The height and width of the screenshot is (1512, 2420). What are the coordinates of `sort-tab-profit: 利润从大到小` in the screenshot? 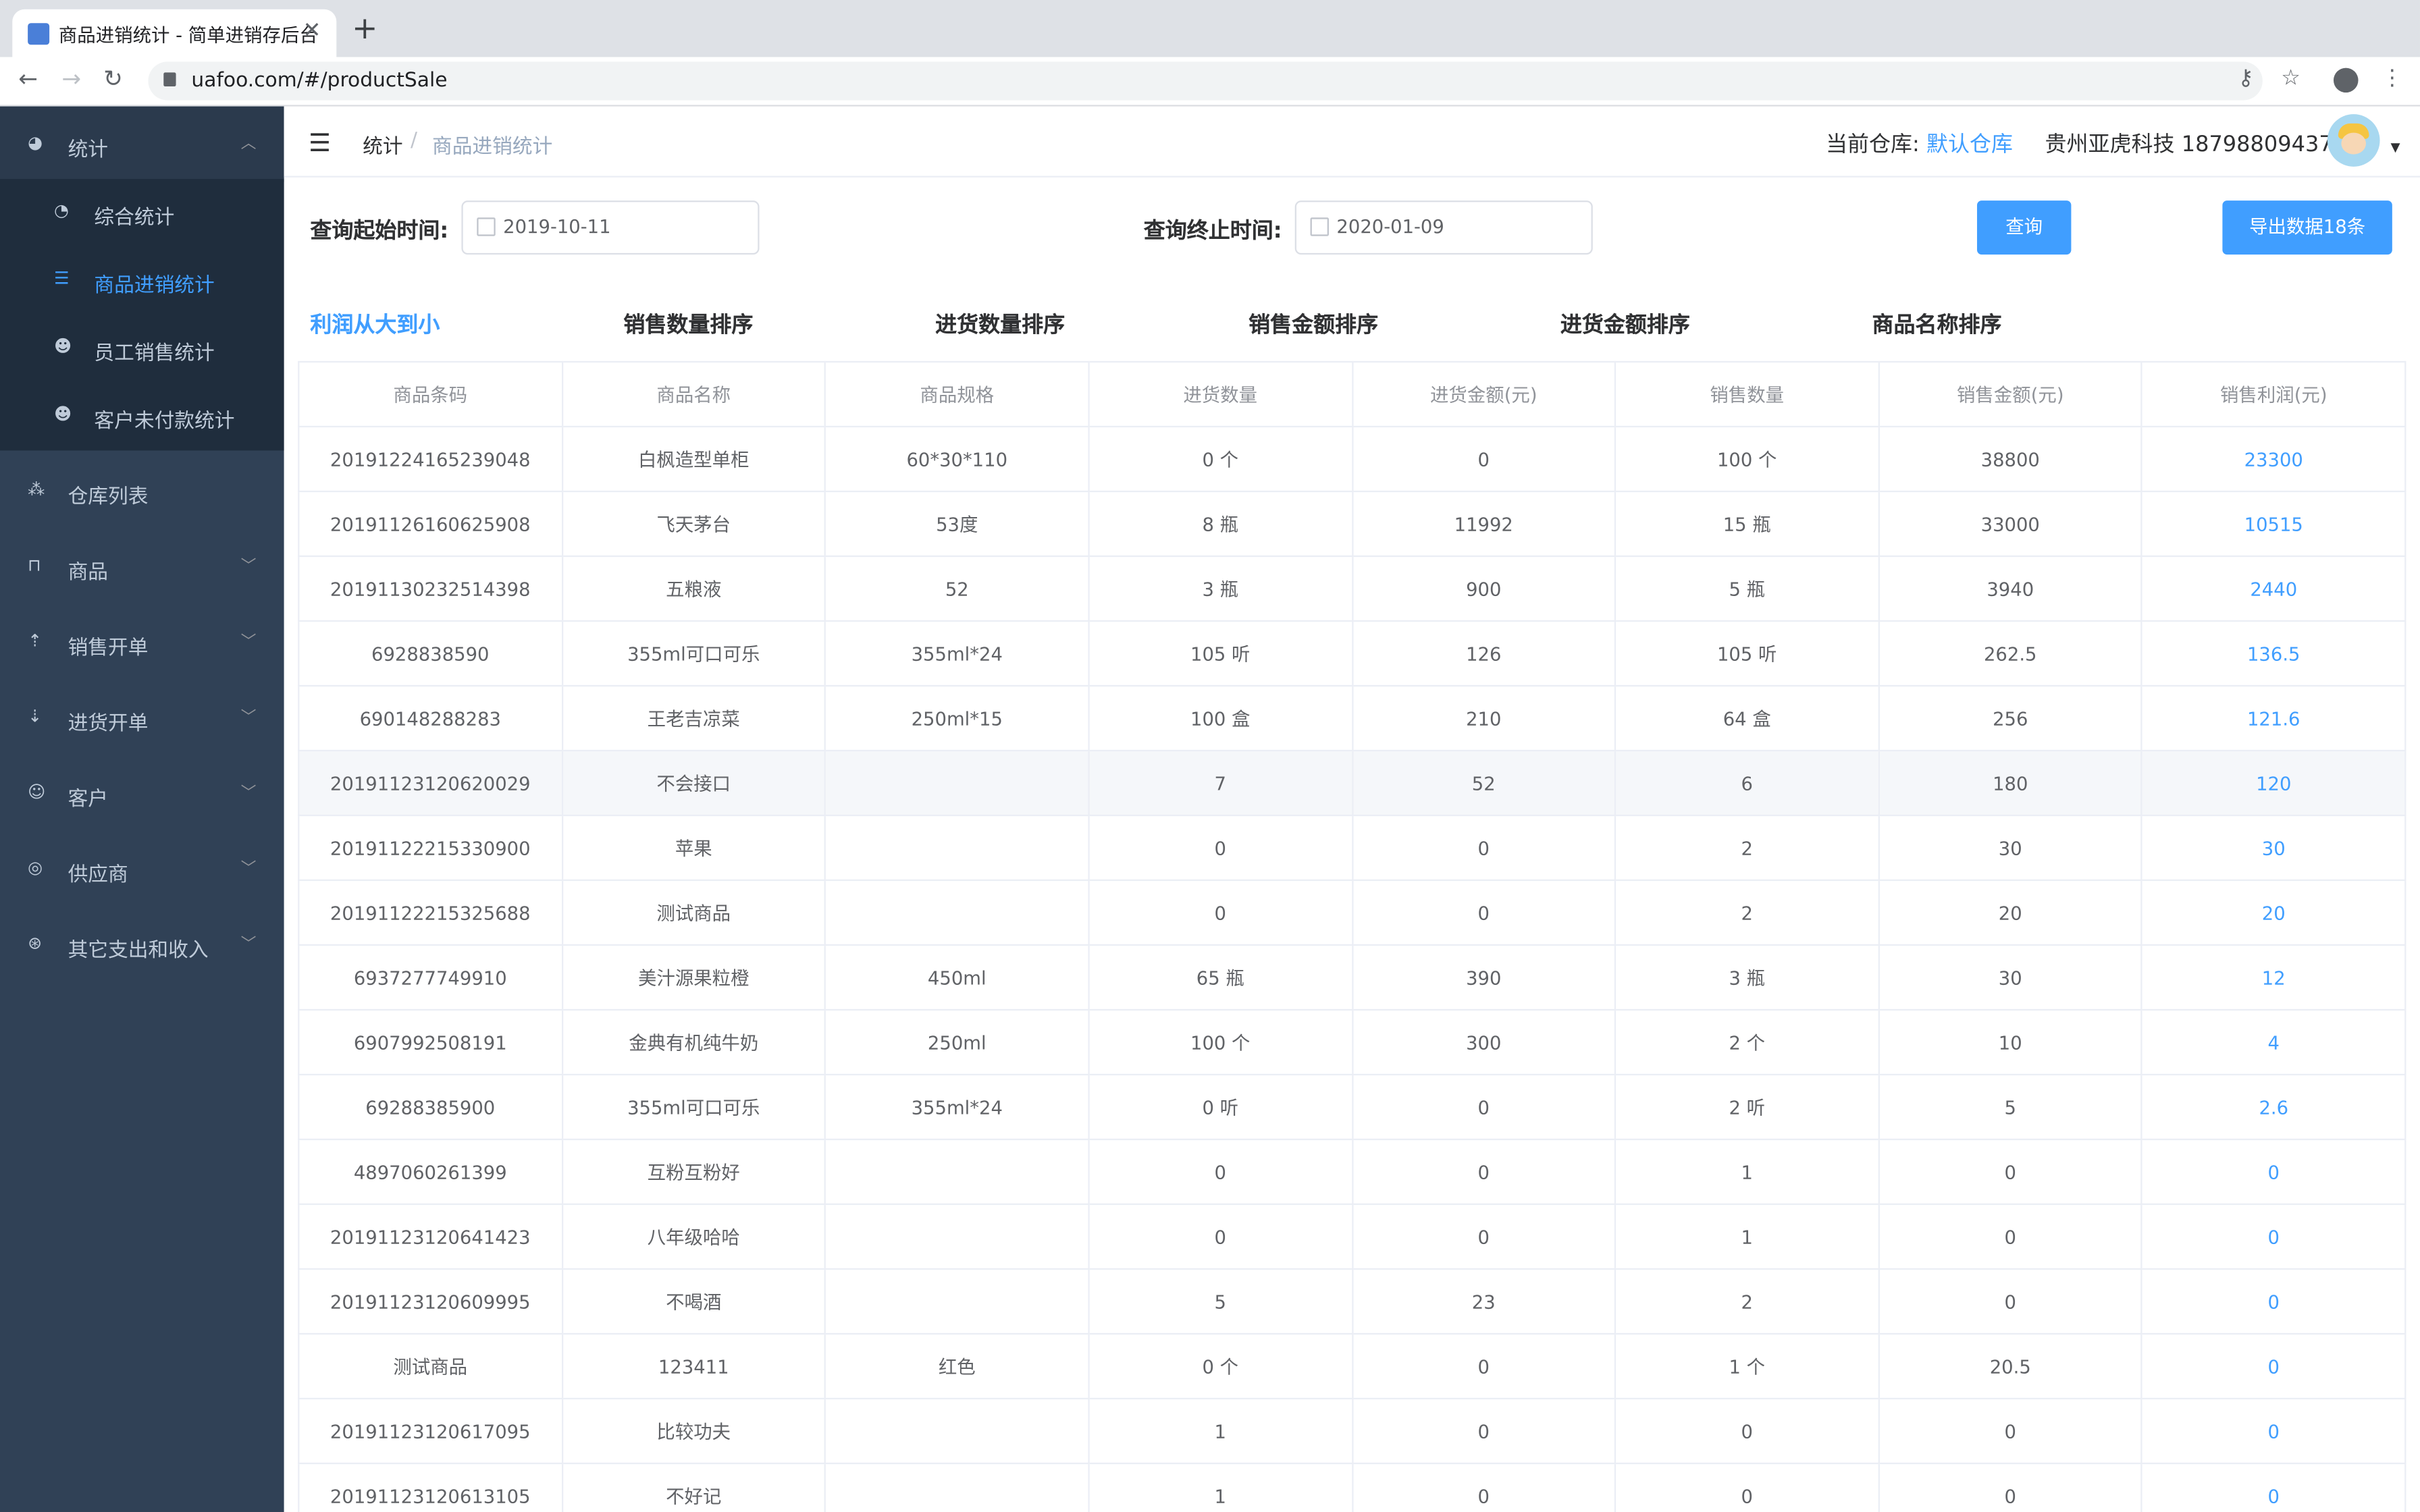 It's located at (375, 324).